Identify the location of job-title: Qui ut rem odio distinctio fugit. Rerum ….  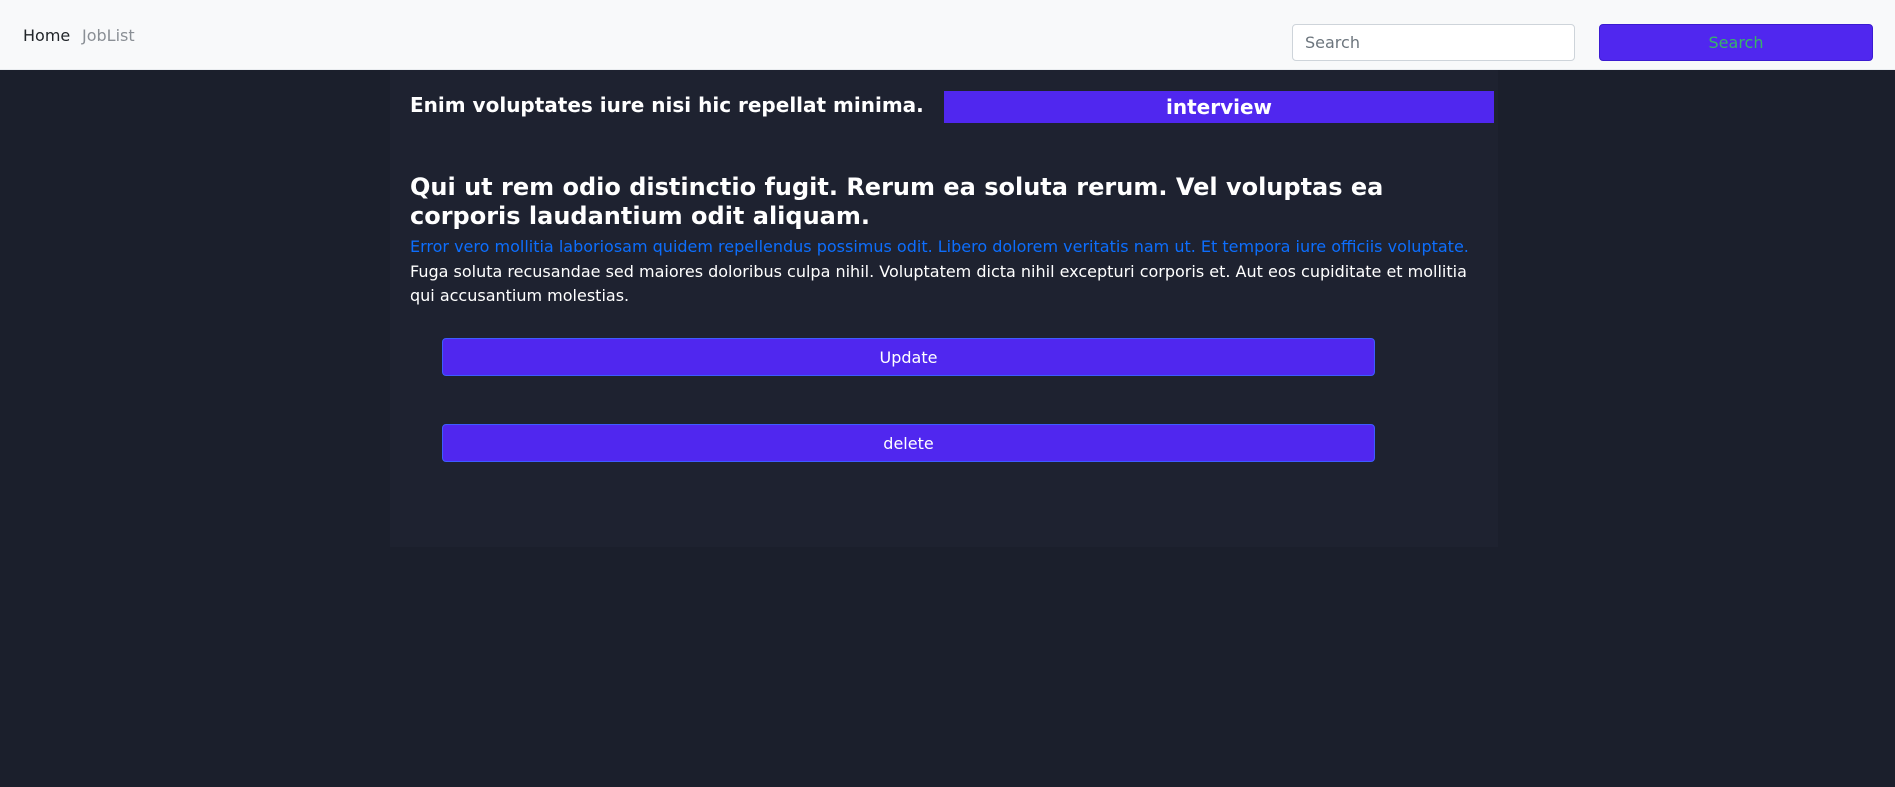
(897, 201).